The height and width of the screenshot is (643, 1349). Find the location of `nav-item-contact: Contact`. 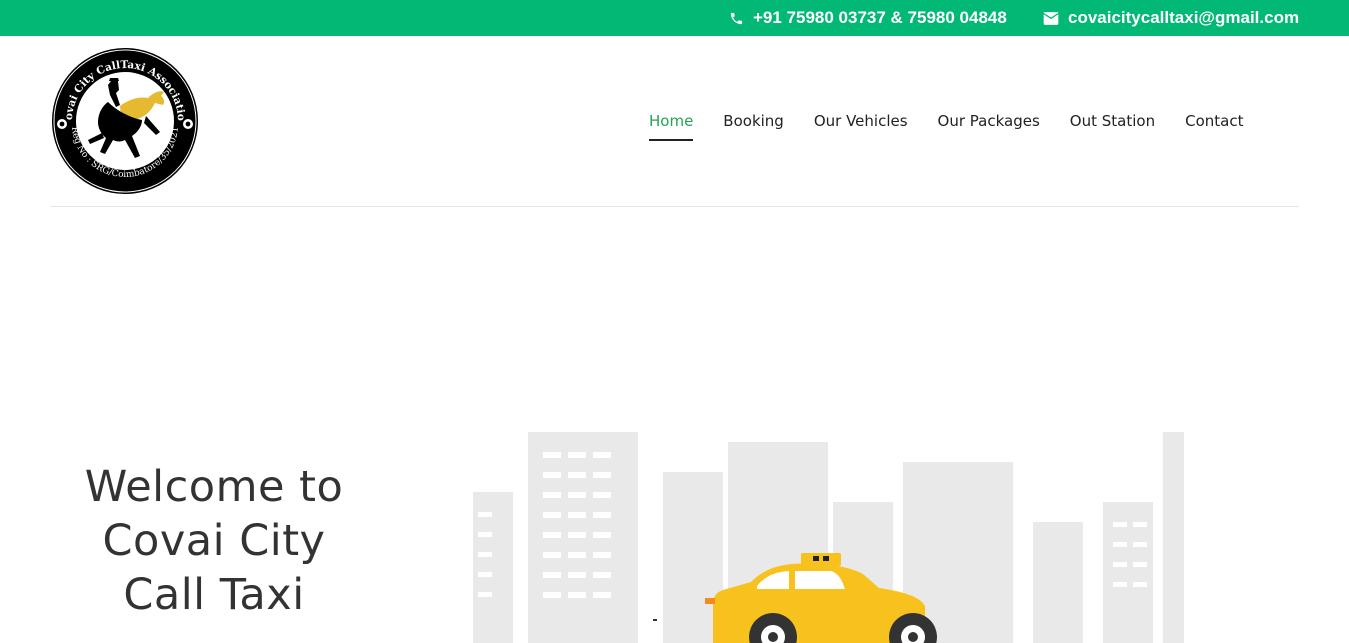

nav-item-contact: Contact is located at coordinates (1214, 128).